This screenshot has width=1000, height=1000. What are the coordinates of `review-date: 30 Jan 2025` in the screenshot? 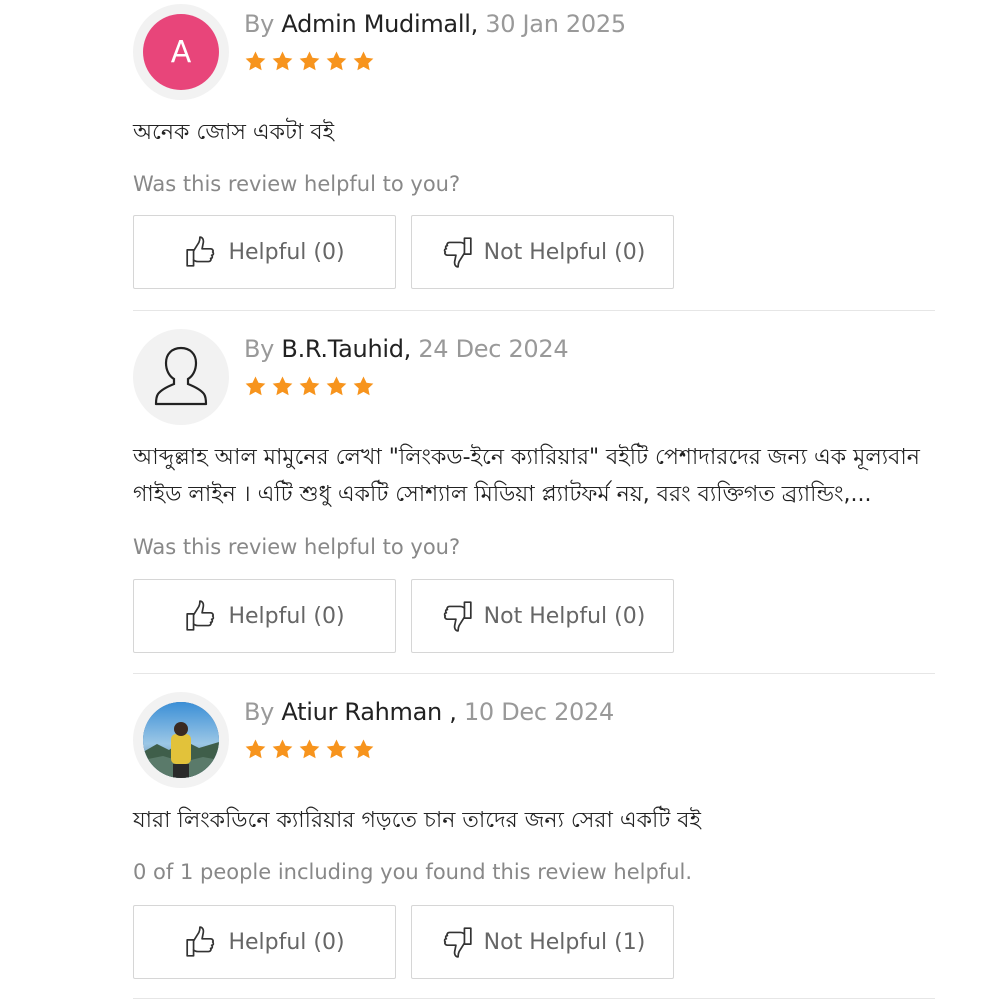 It's located at (551, 24).